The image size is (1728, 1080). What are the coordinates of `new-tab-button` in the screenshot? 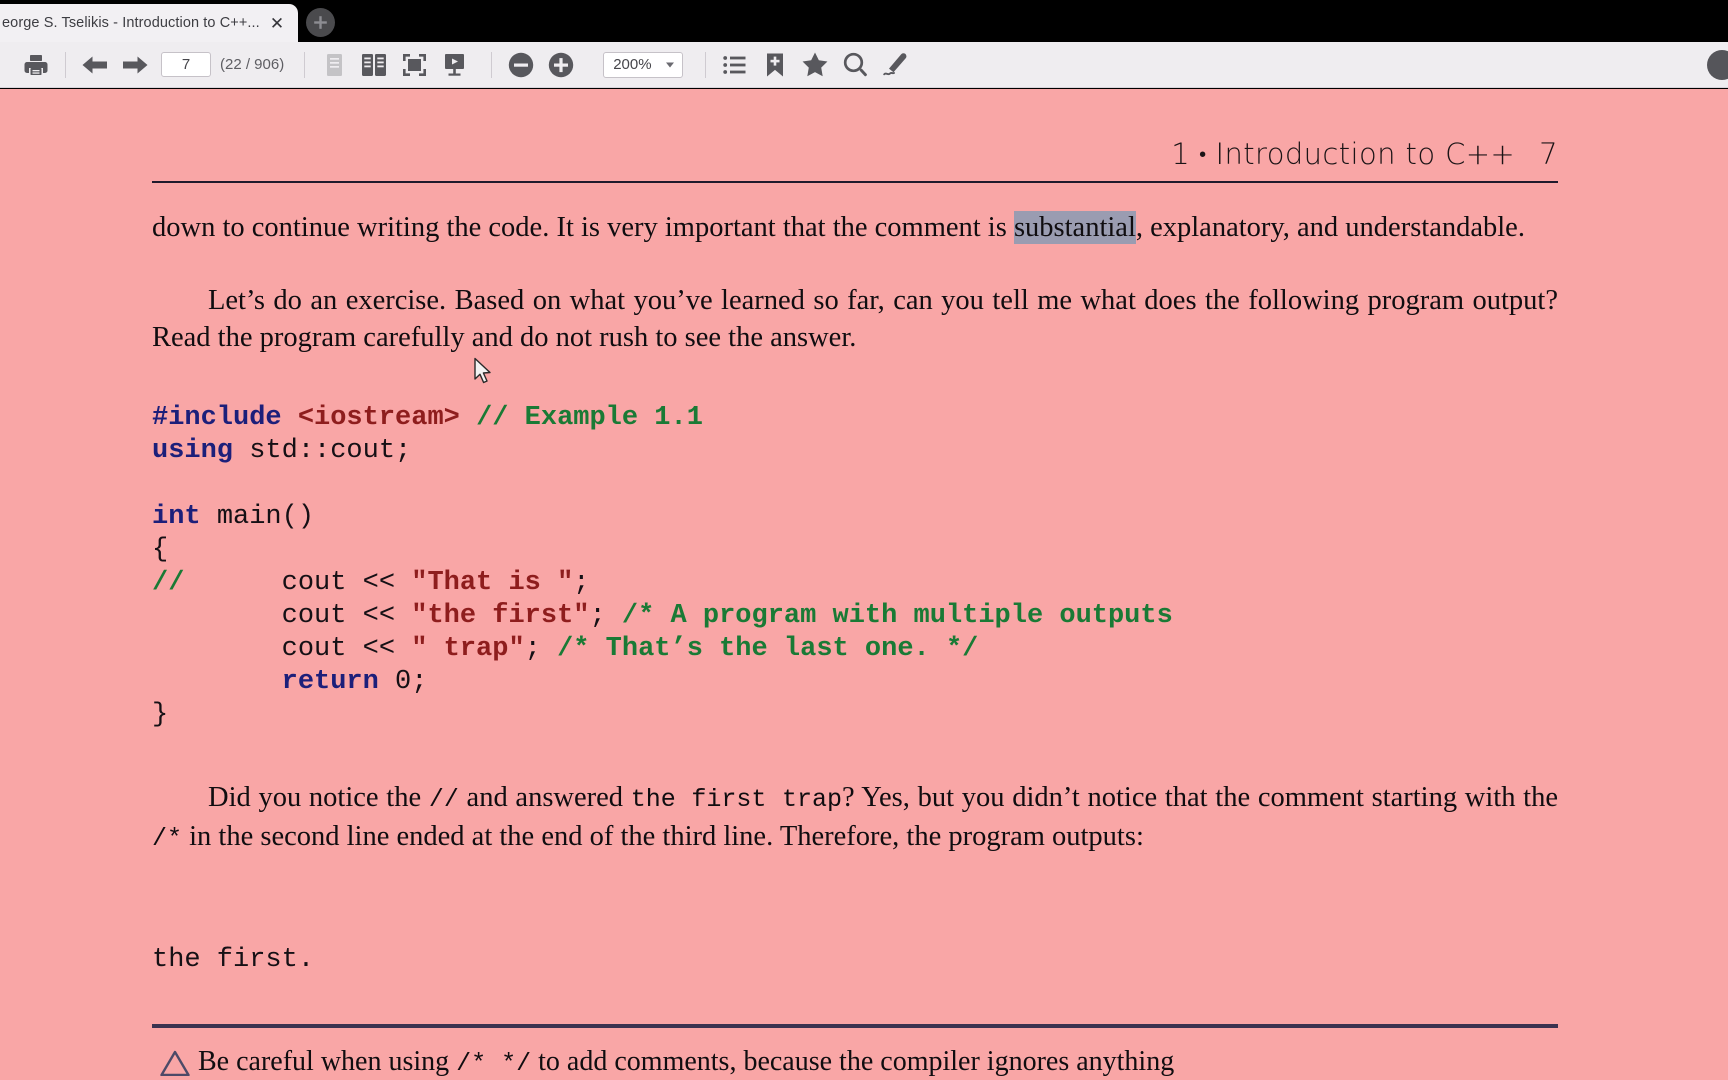 It's located at (320, 22).